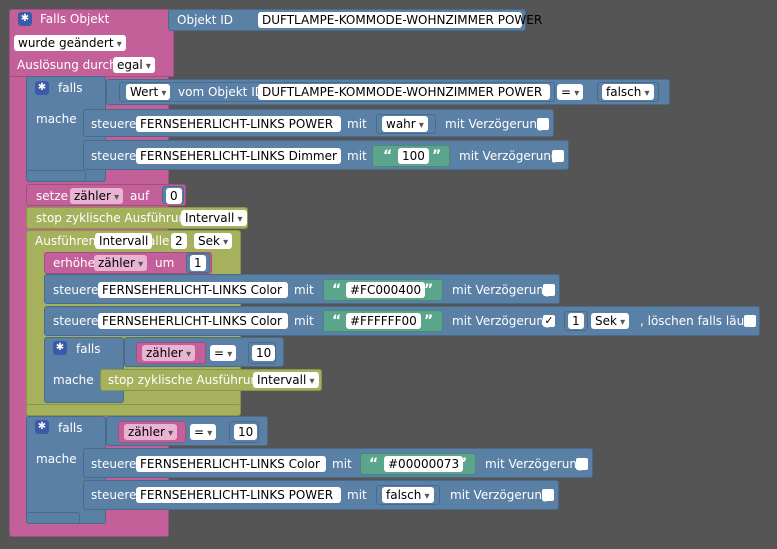 The width and height of the screenshot is (777, 549). Describe the element at coordinates (610, 321) in the screenshot. I see `delay-unit-dropdown: Sek` at that location.